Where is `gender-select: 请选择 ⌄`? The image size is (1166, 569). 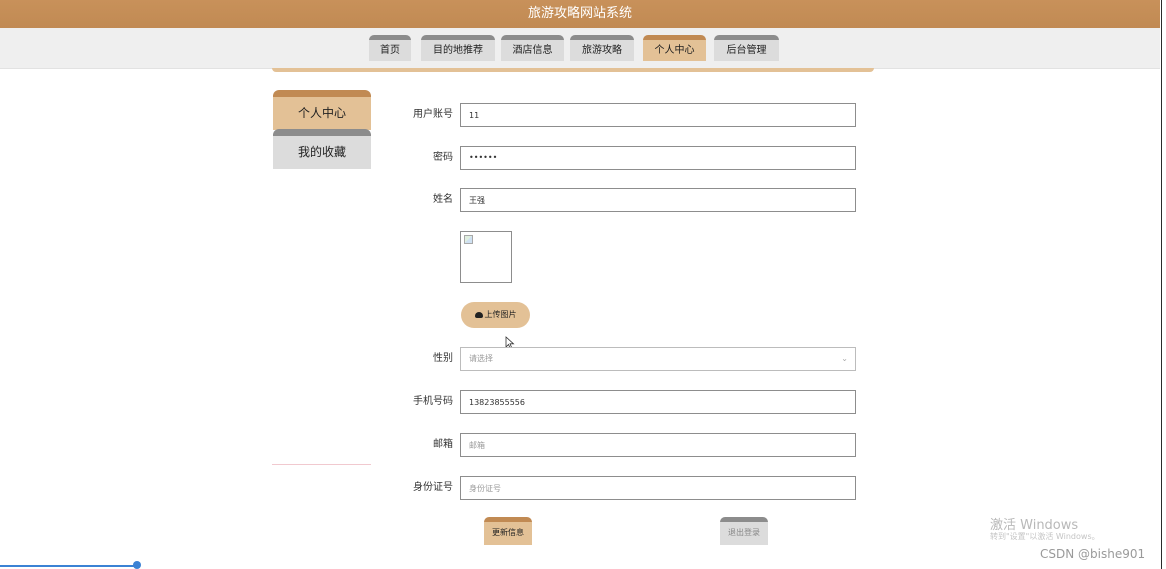
gender-select: 请选择 ⌄ is located at coordinates (658, 359).